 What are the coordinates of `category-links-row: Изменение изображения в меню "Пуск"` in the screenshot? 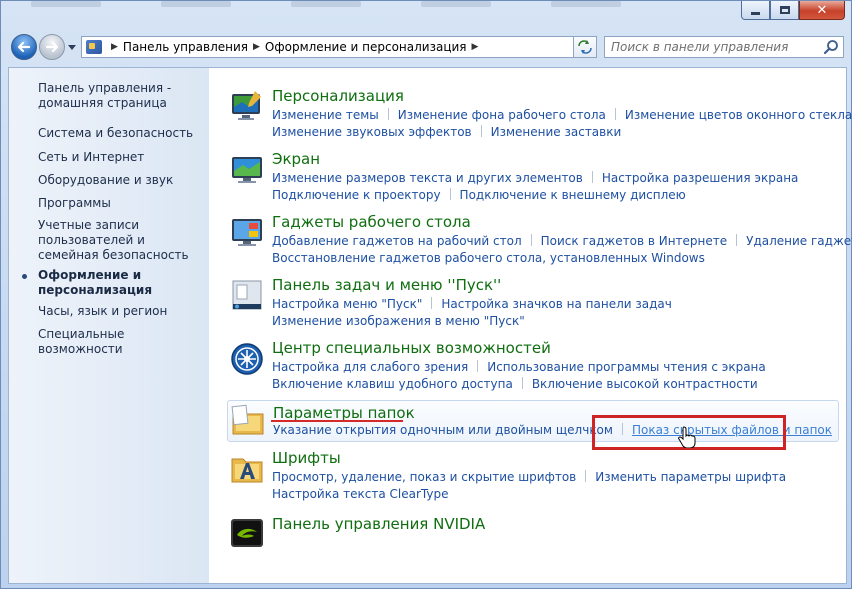 It's located at (398, 321).